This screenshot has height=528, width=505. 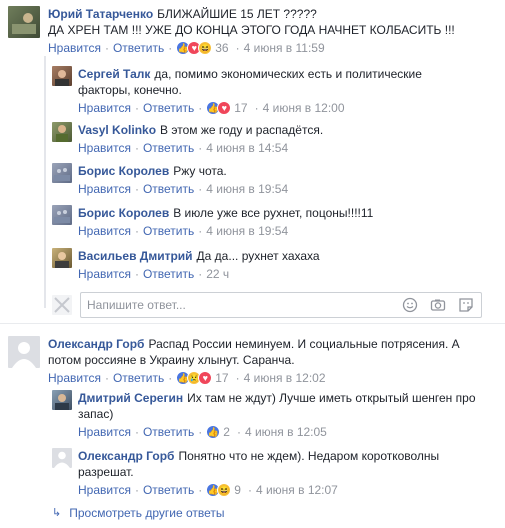 I want to click on comment-text: Ржу чота., so click(x=200, y=171).